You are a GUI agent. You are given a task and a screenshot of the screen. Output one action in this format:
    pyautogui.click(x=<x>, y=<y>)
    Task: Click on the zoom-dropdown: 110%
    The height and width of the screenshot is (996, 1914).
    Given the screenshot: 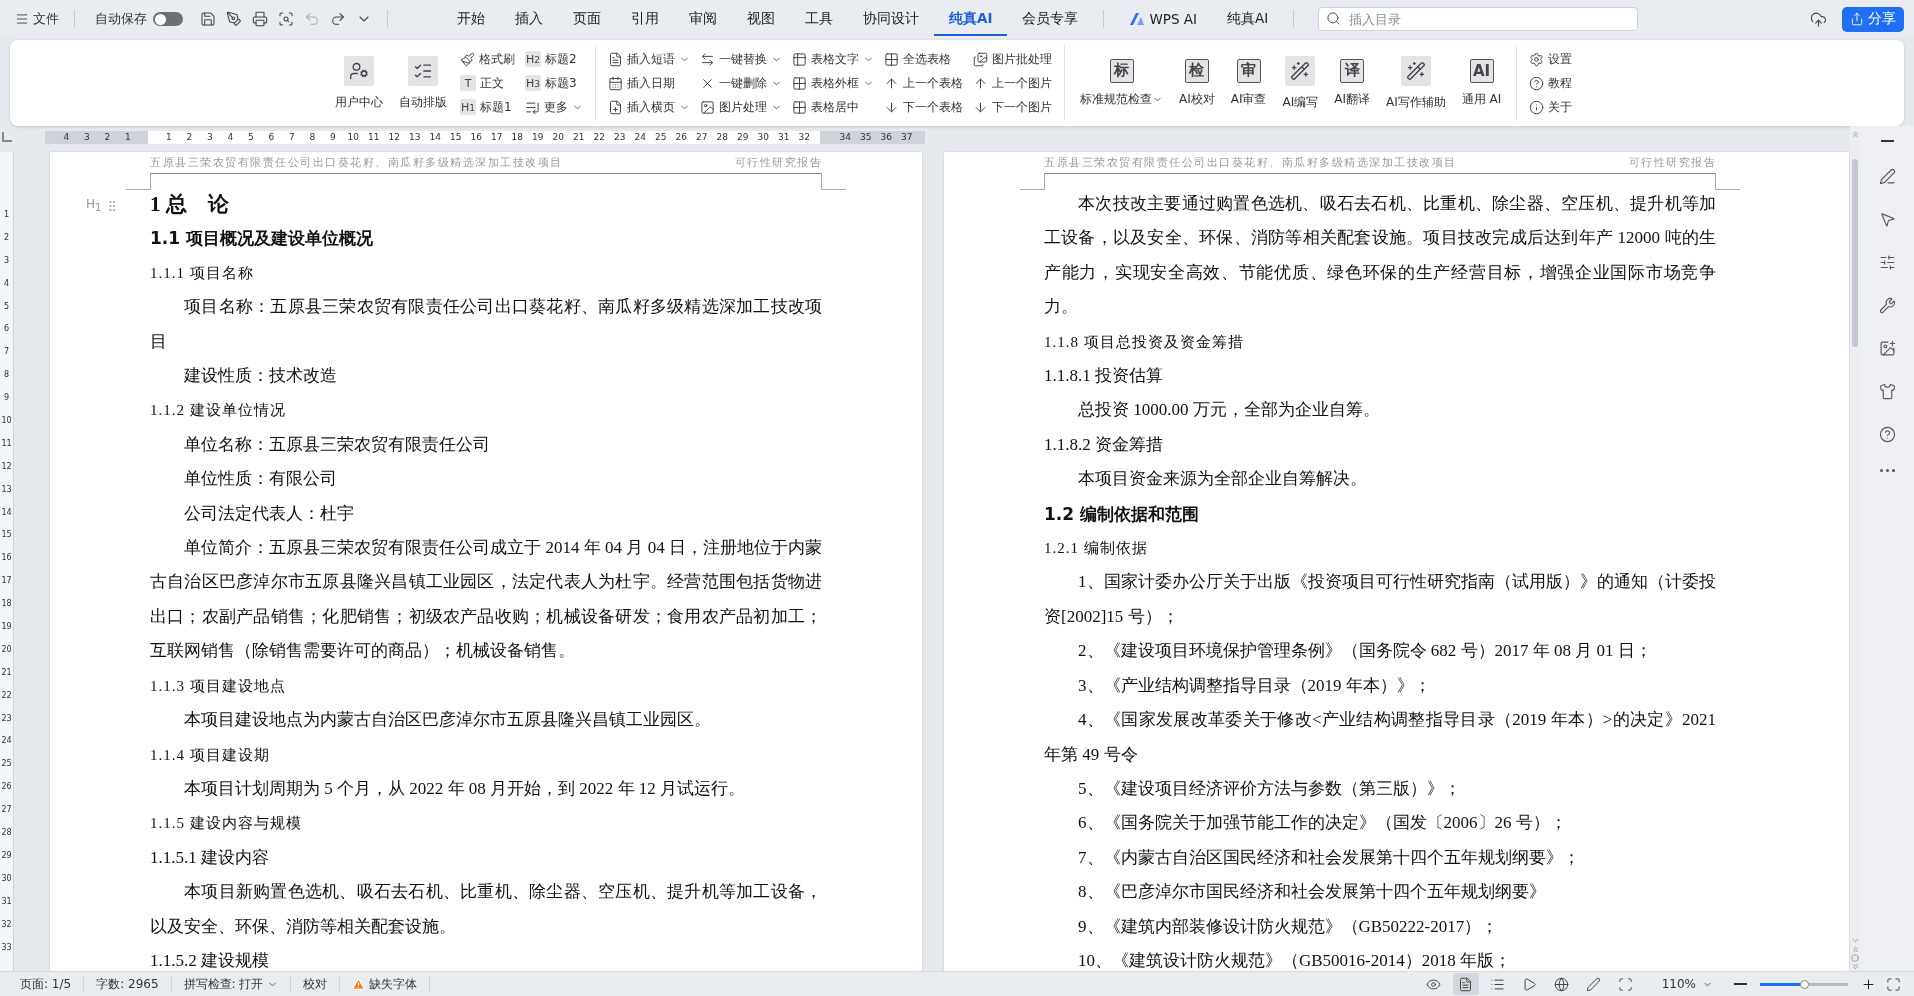 What is the action you would take?
    pyautogui.click(x=1687, y=984)
    